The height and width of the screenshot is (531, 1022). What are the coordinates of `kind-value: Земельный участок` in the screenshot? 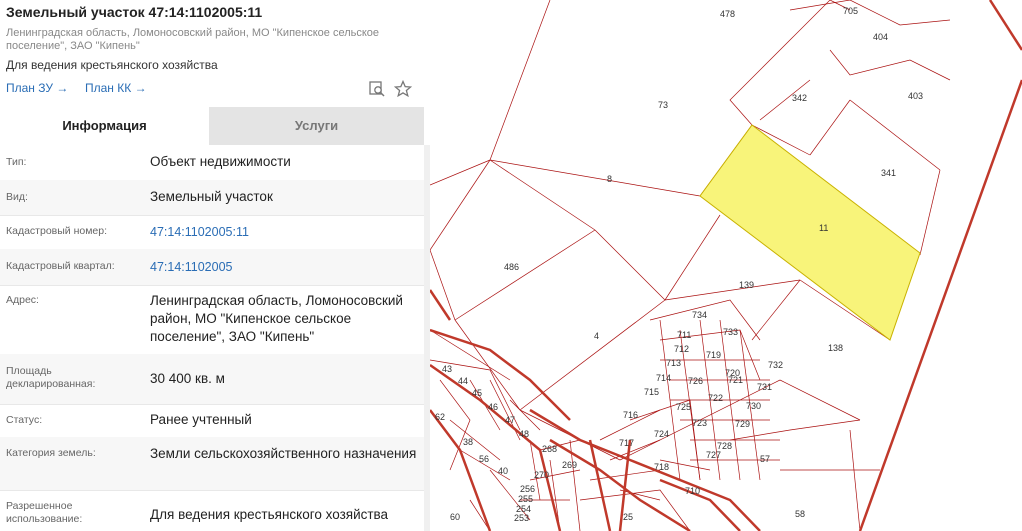 It's located at (211, 196).